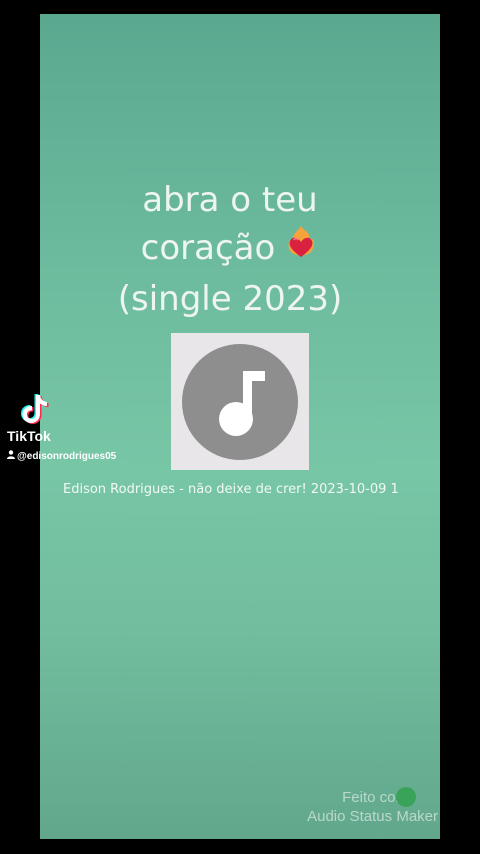 The width and height of the screenshot is (480, 854). What do you see at coordinates (29, 436) in the screenshot?
I see `tiktok-brand: TikTok` at bounding box center [29, 436].